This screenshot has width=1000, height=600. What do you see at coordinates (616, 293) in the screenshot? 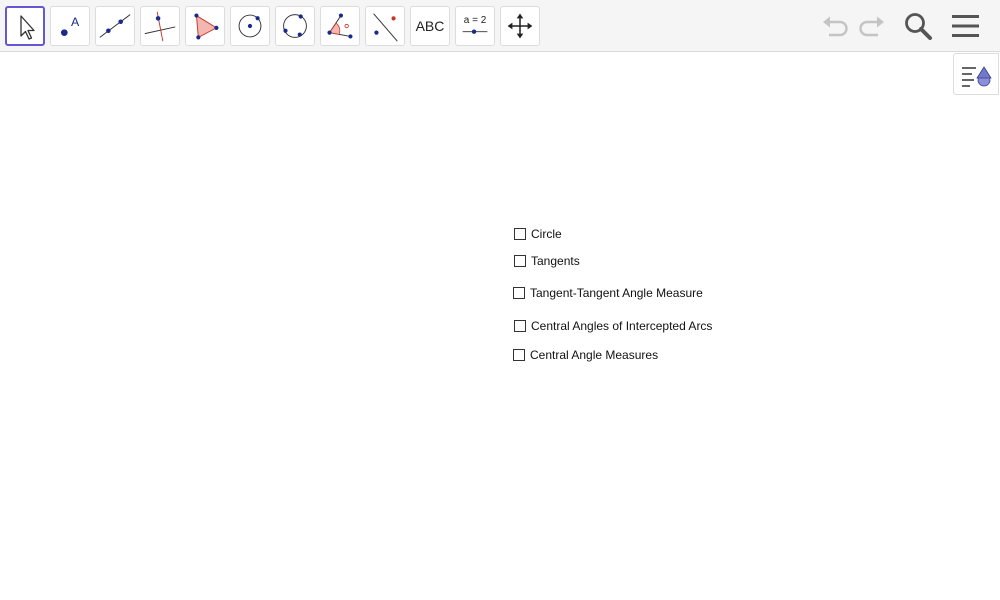
I see `checkbox-tangent-tangent-angle-measure-label: Tangent-Tangent Angle Measure` at bounding box center [616, 293].